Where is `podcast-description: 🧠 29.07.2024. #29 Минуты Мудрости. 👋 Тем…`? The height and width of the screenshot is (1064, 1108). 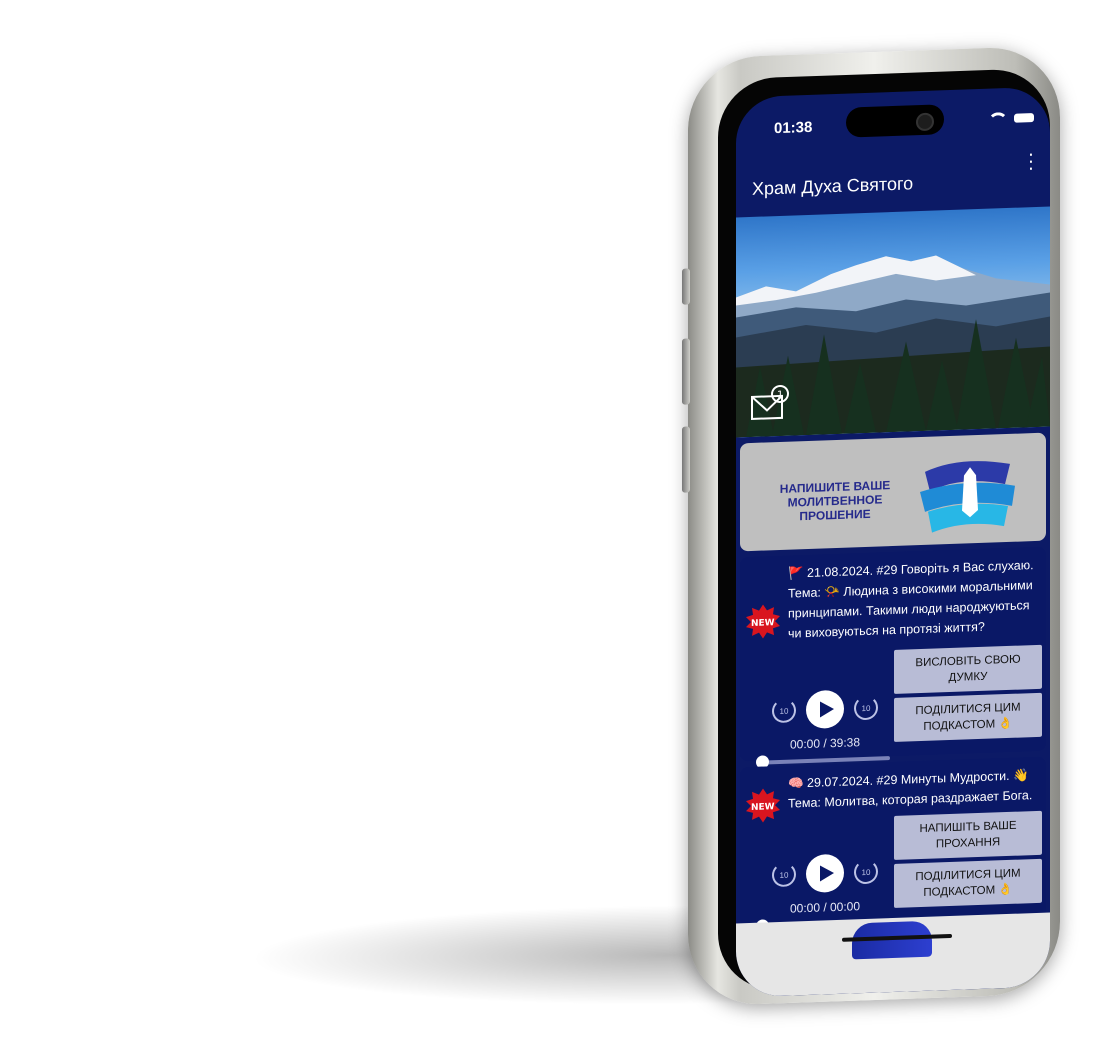
podcast-description: 🧠 29.07.2024. #29 Минуты Мудрости. 👋 Тем… is located at coordinates (910, 789).